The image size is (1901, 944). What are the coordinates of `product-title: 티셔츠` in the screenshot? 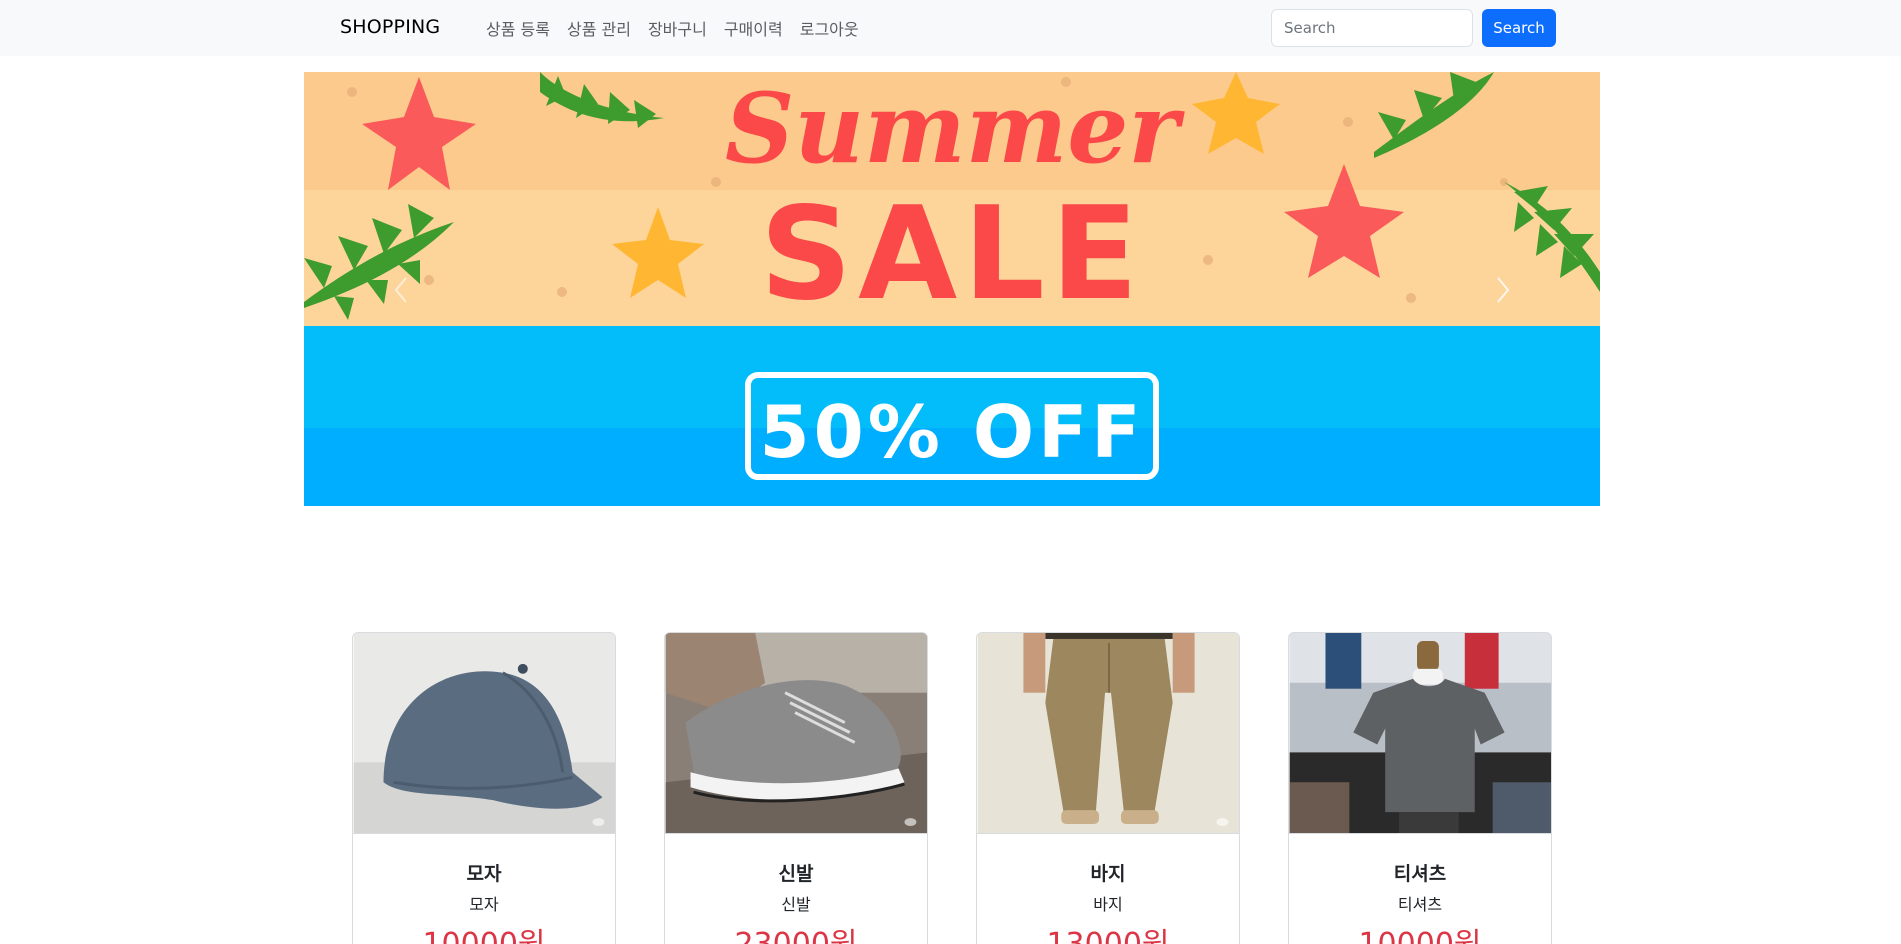 It's located at (1420, 874).